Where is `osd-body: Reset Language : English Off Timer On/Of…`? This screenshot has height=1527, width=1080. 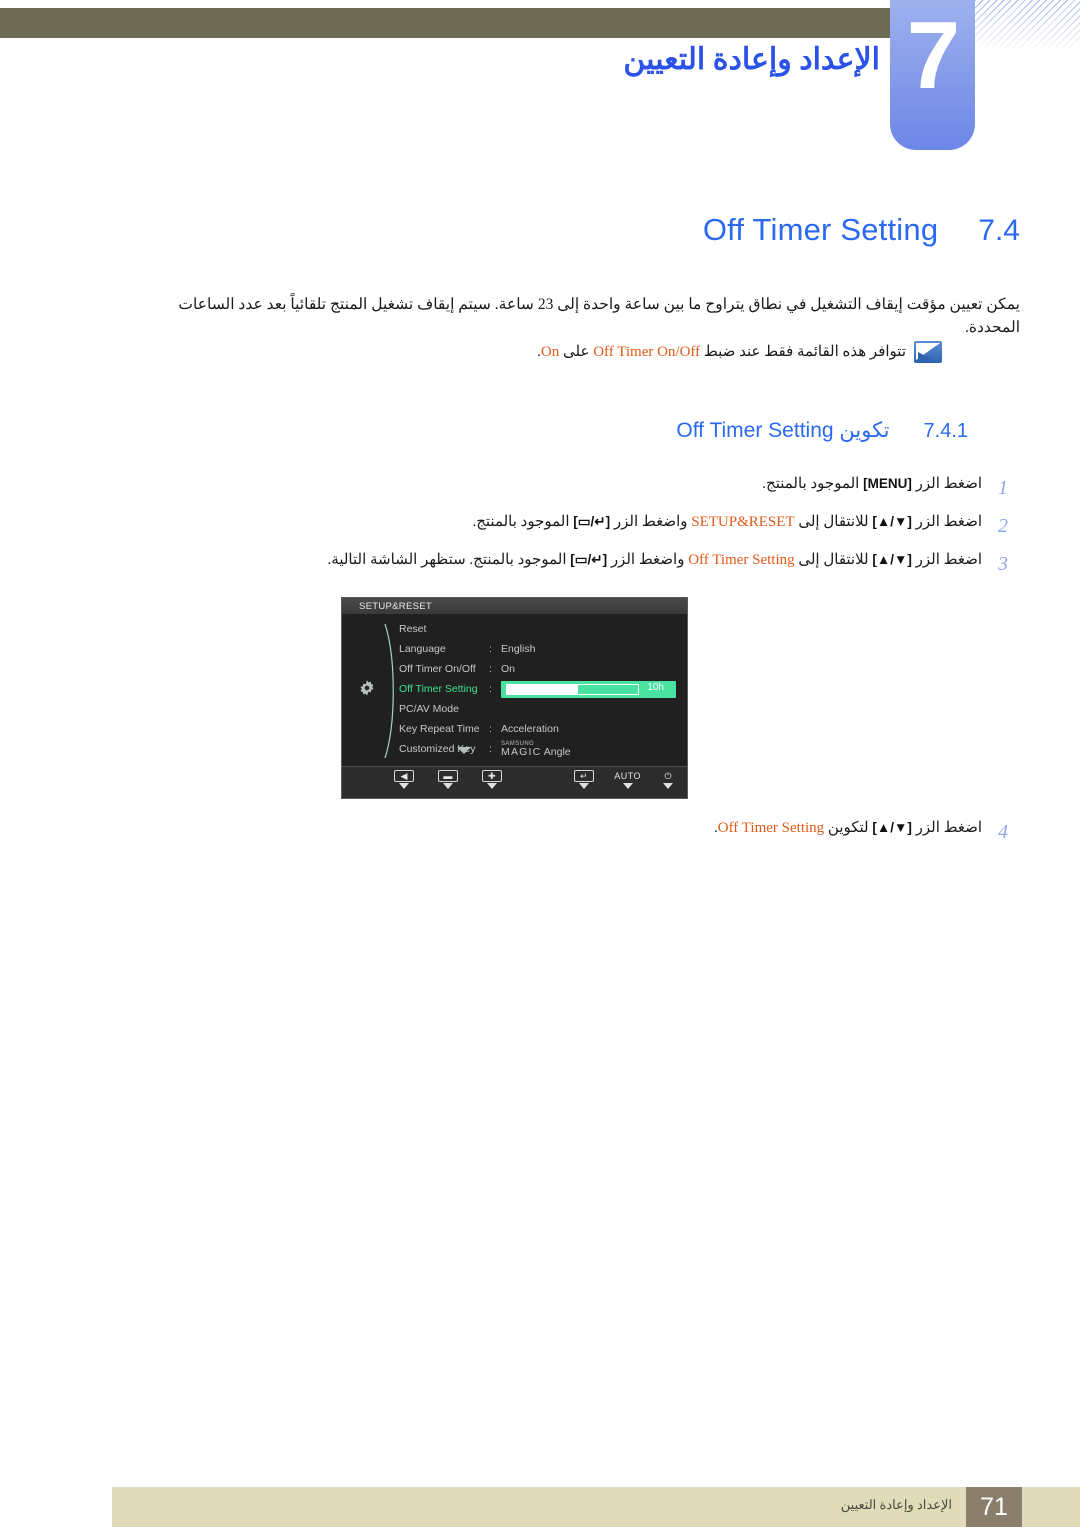 osd-body: Reset Language : English Off Timer On/Of… is located at coordinates (514, 690).